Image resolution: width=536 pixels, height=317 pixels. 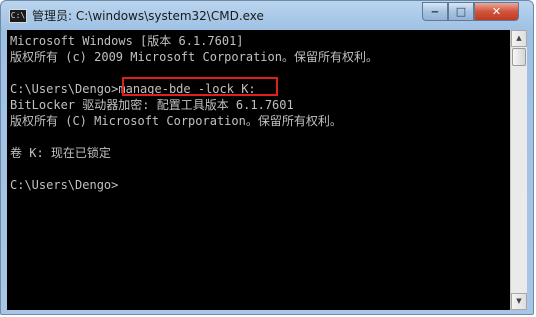 I want to click on console-line: Microsoft Windows [版本 6.1.7601], so click(x=127, y=41).